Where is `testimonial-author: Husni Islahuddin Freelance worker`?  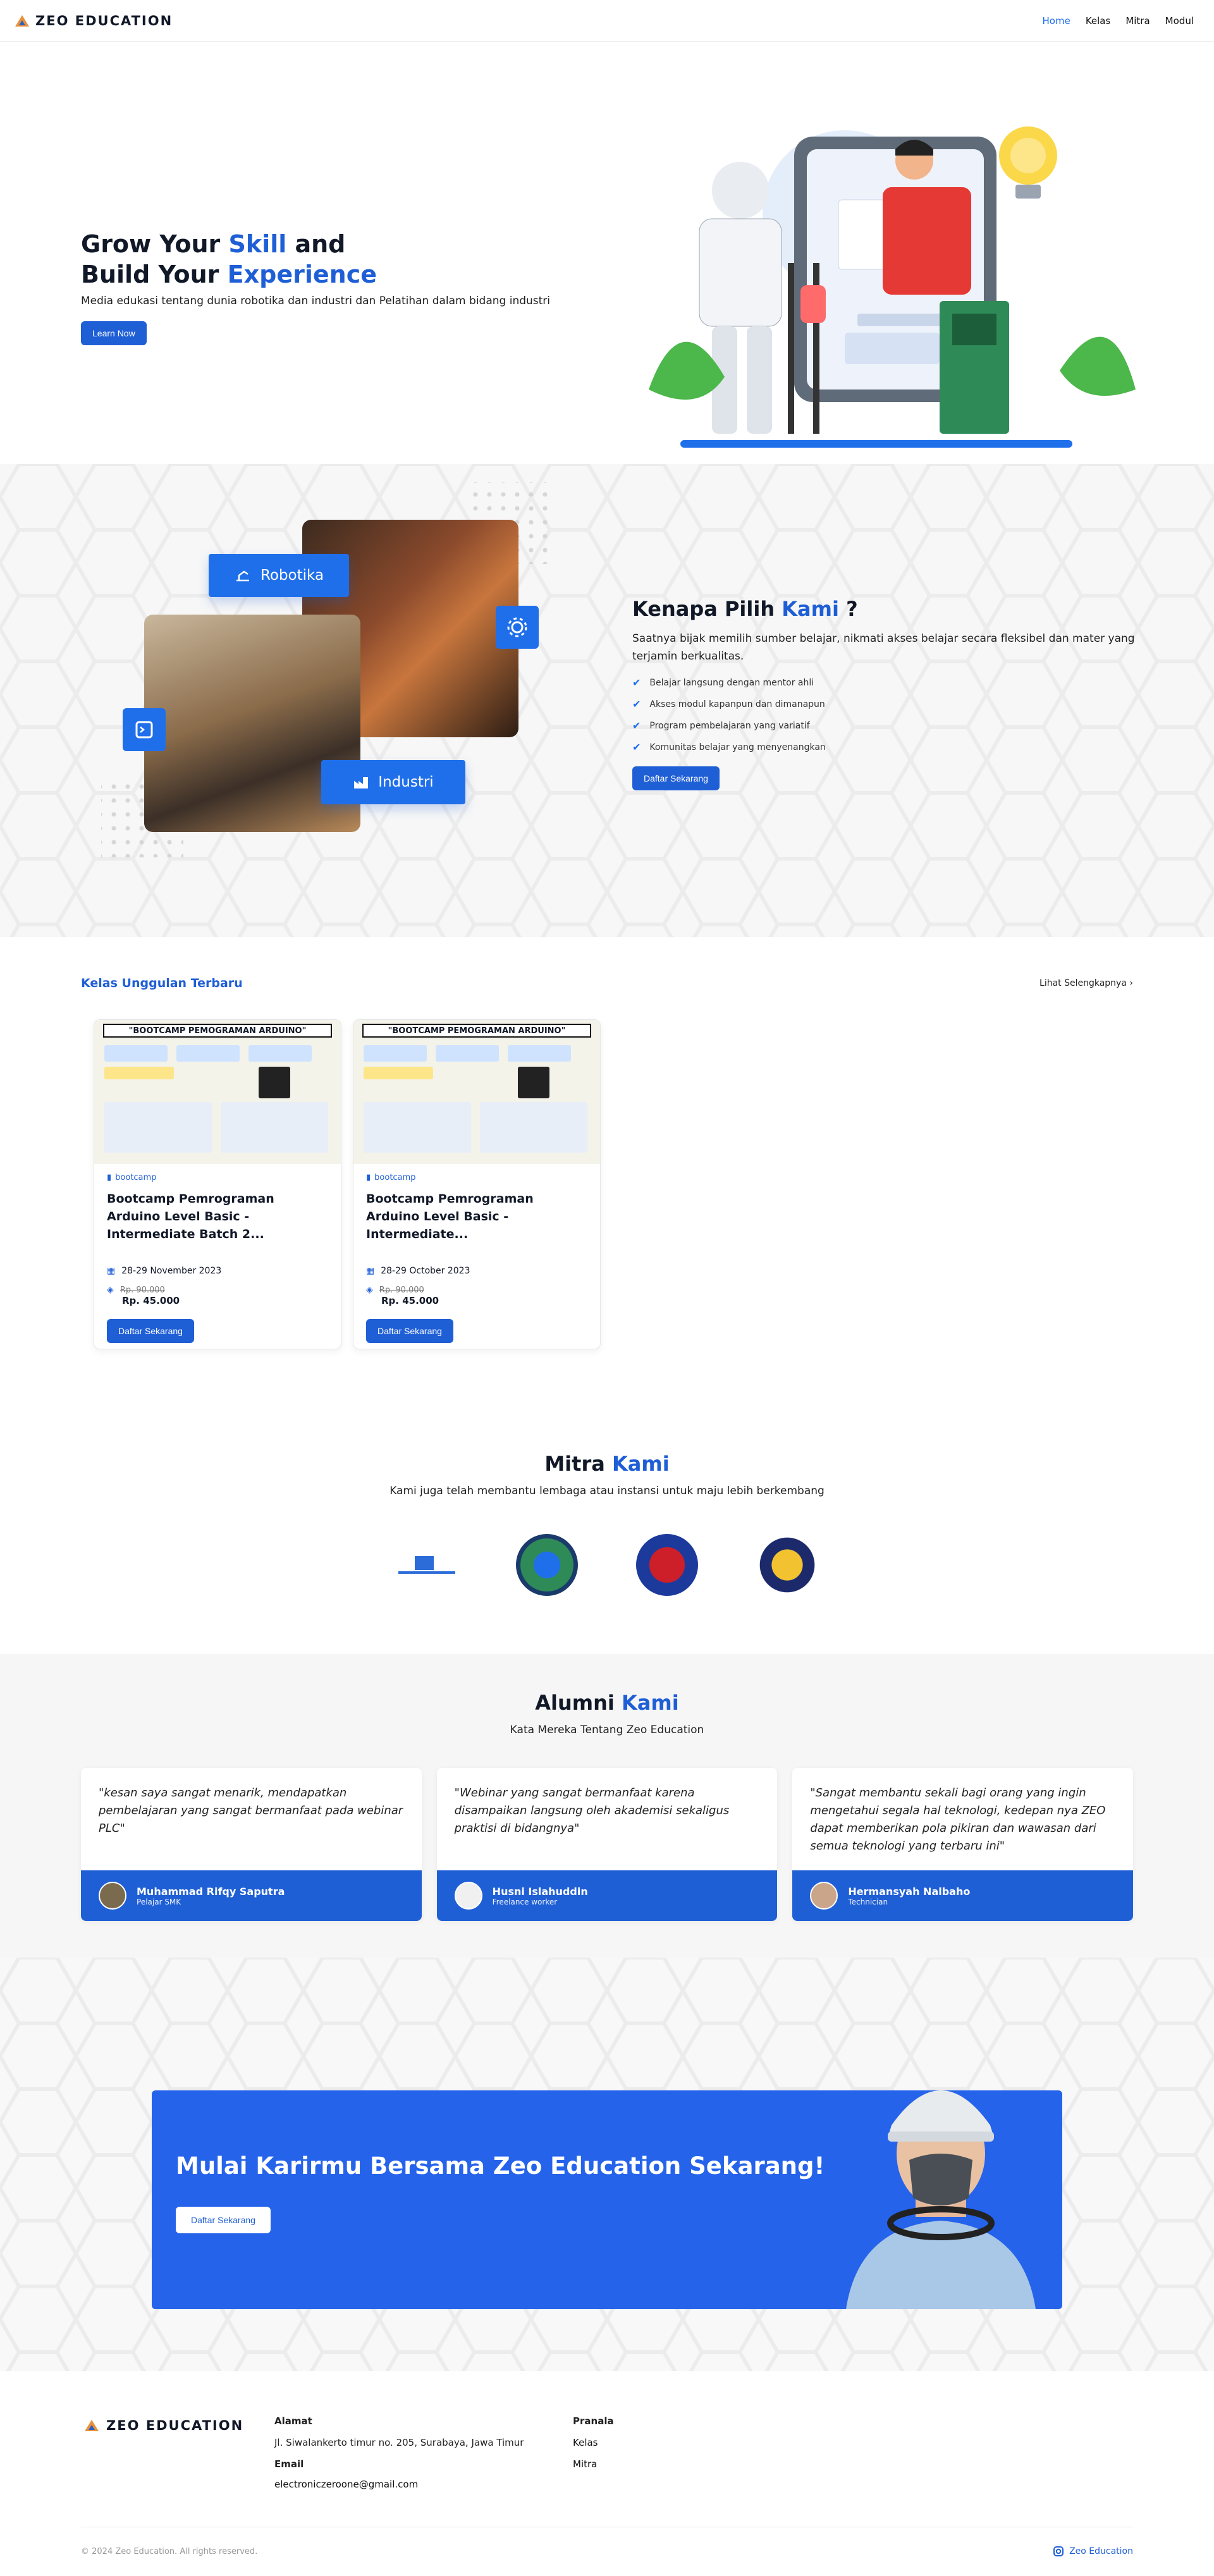 testimonial-author: Husni Islahuddin Freelance worker is located at coordinates (607, 1895).